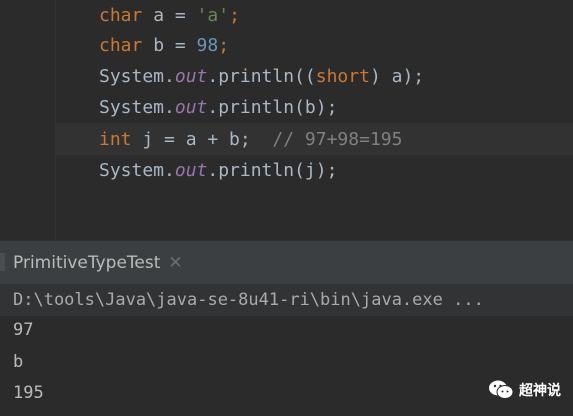 The image size is (573, 416). What do you see at coordinates (87, 263) in the screenshot?
I see `tab-label: PrimitiveTypeTest` at bounding box center [87, 263].